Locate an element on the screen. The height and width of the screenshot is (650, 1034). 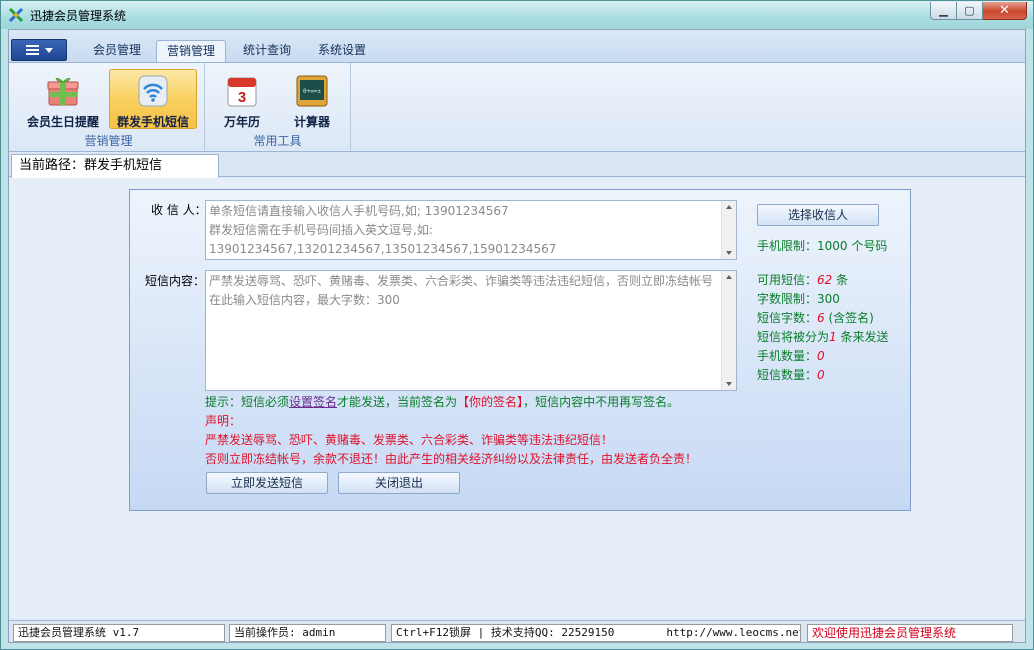
calculator-screen-text: 0+∞=± is located at coordinates (312, 91).